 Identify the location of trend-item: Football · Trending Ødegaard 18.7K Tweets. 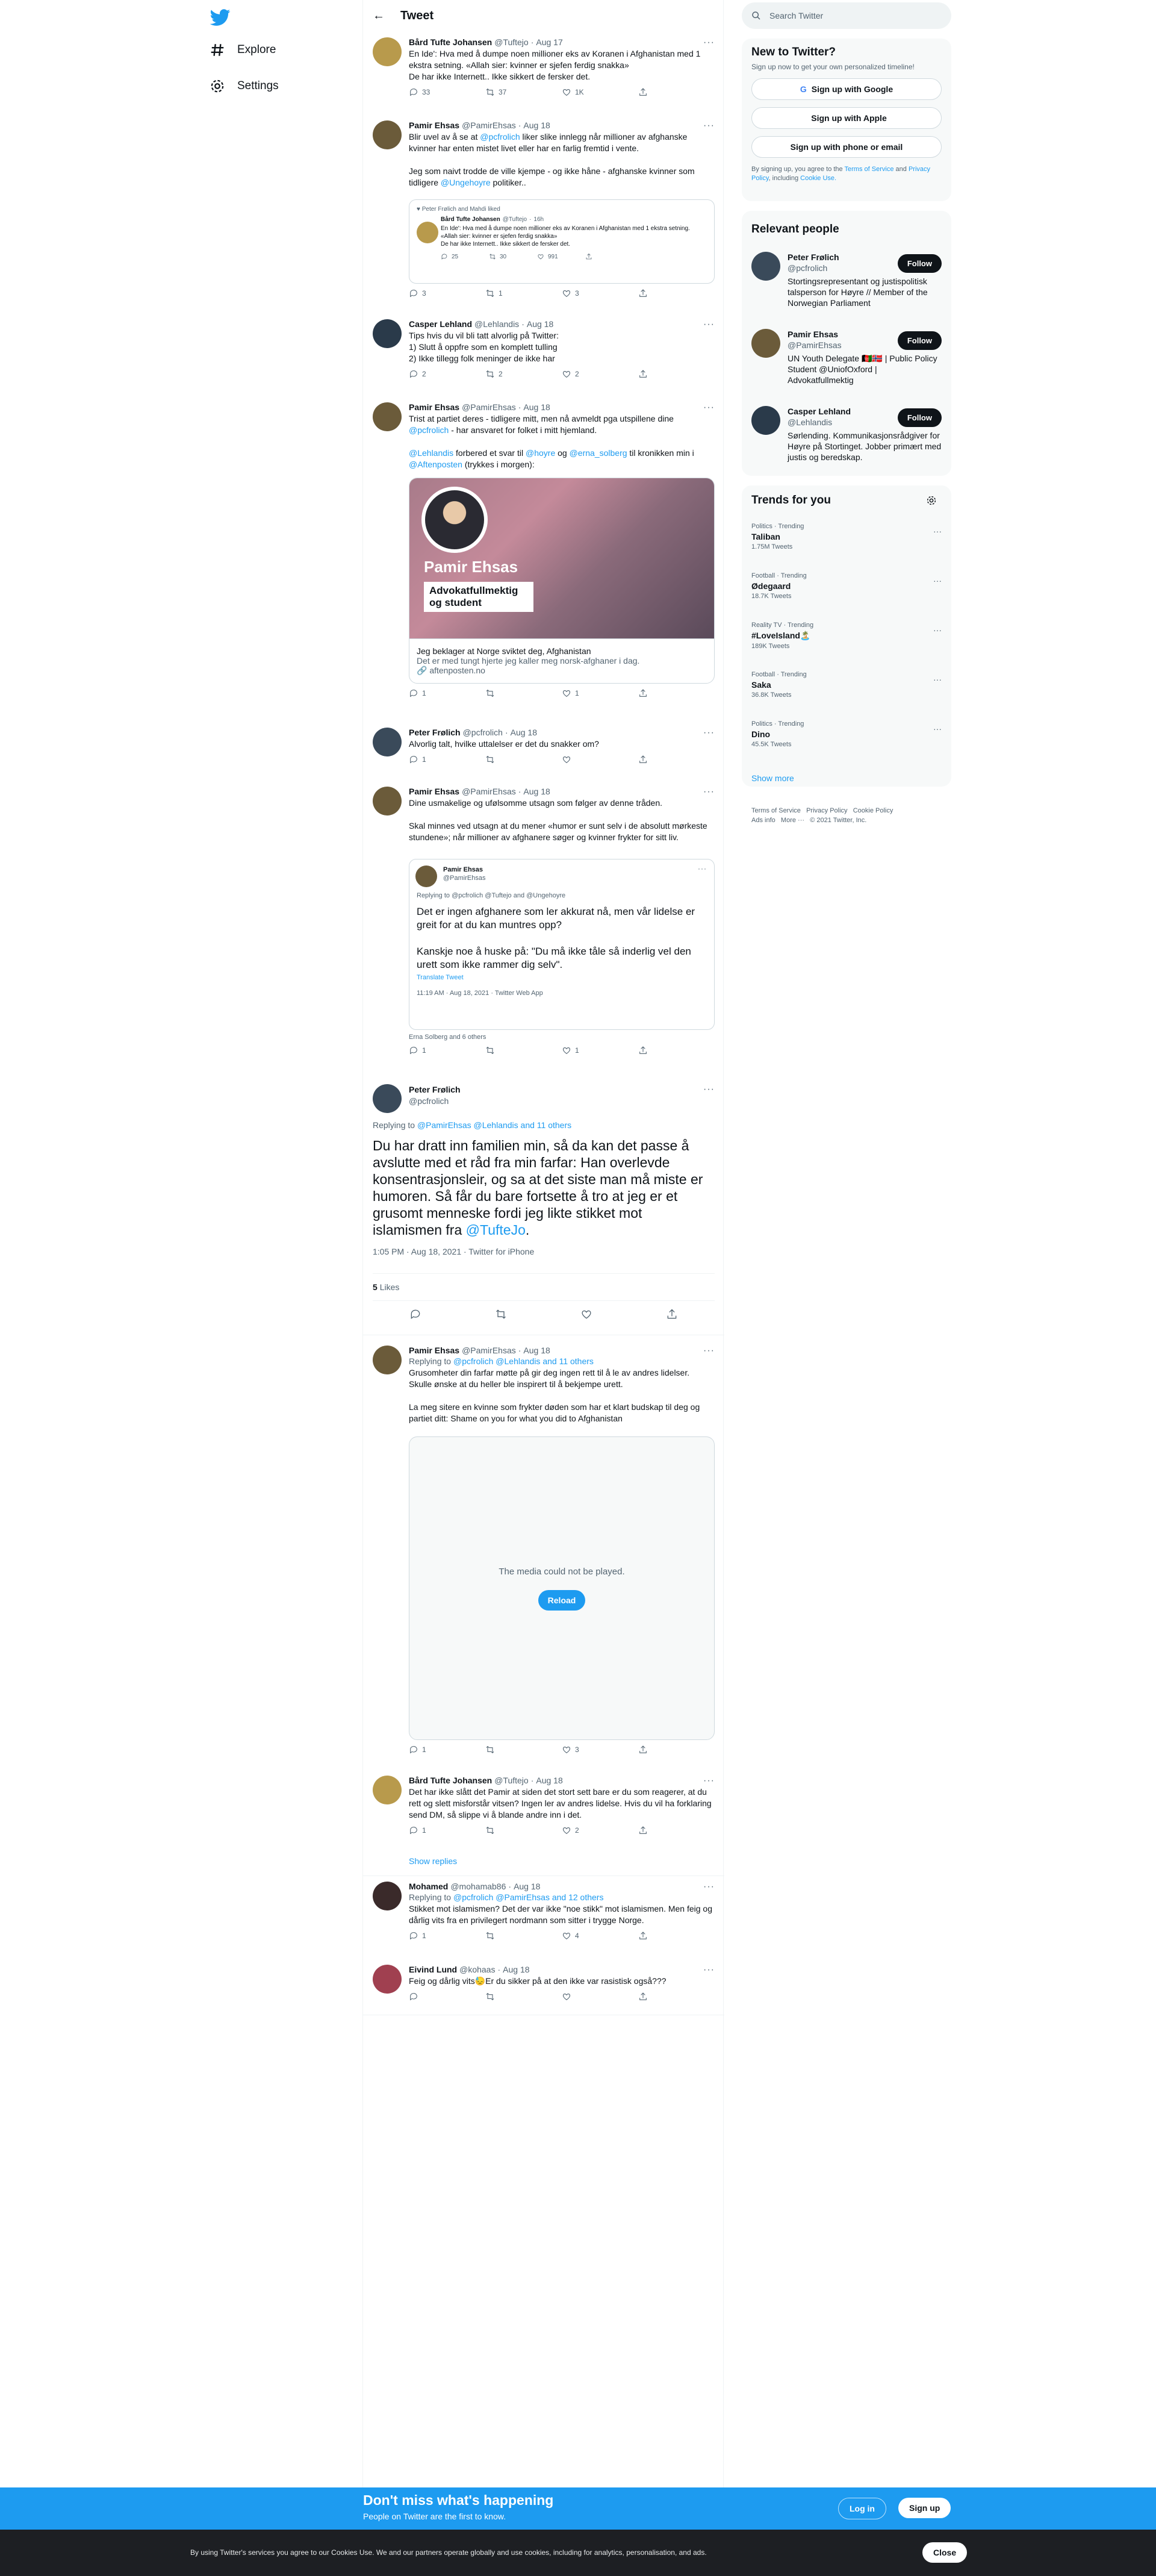
(779, 586).